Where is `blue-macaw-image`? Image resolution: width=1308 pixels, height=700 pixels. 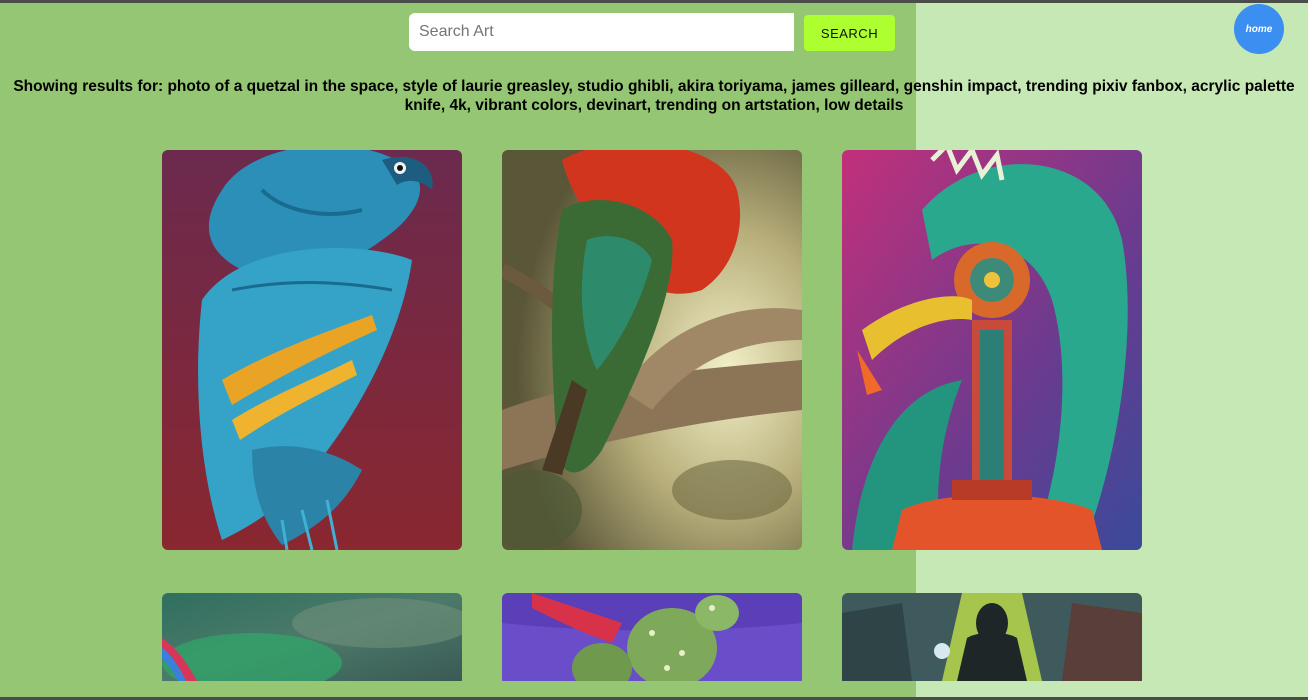
blue-macaw-image is located at coordinates (312, 350).